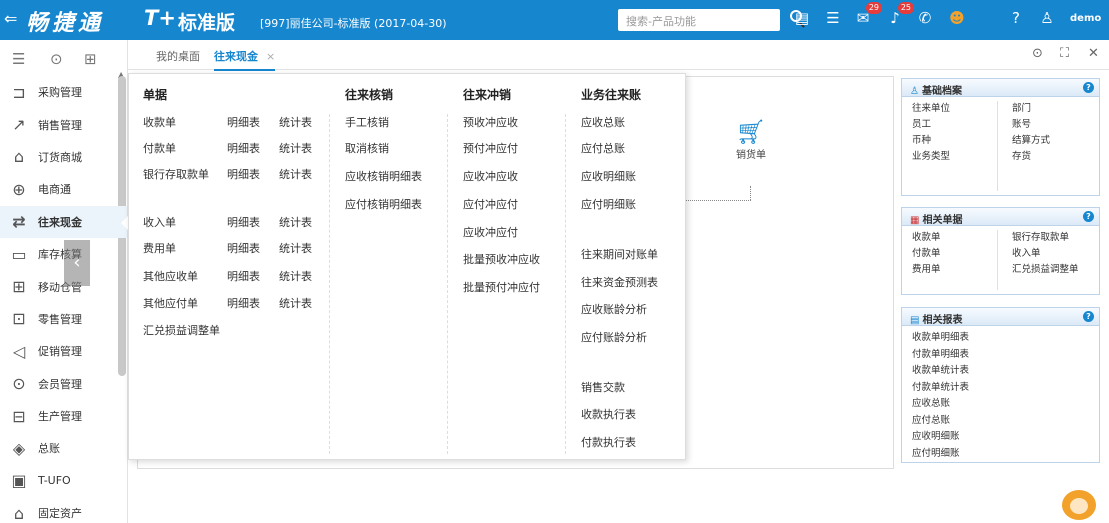 This screenshot has height=523, width=1109. Describe the element at coordinates (1037, 53) in the screenshot. I see `zoom-icon: ⊙` at that location.